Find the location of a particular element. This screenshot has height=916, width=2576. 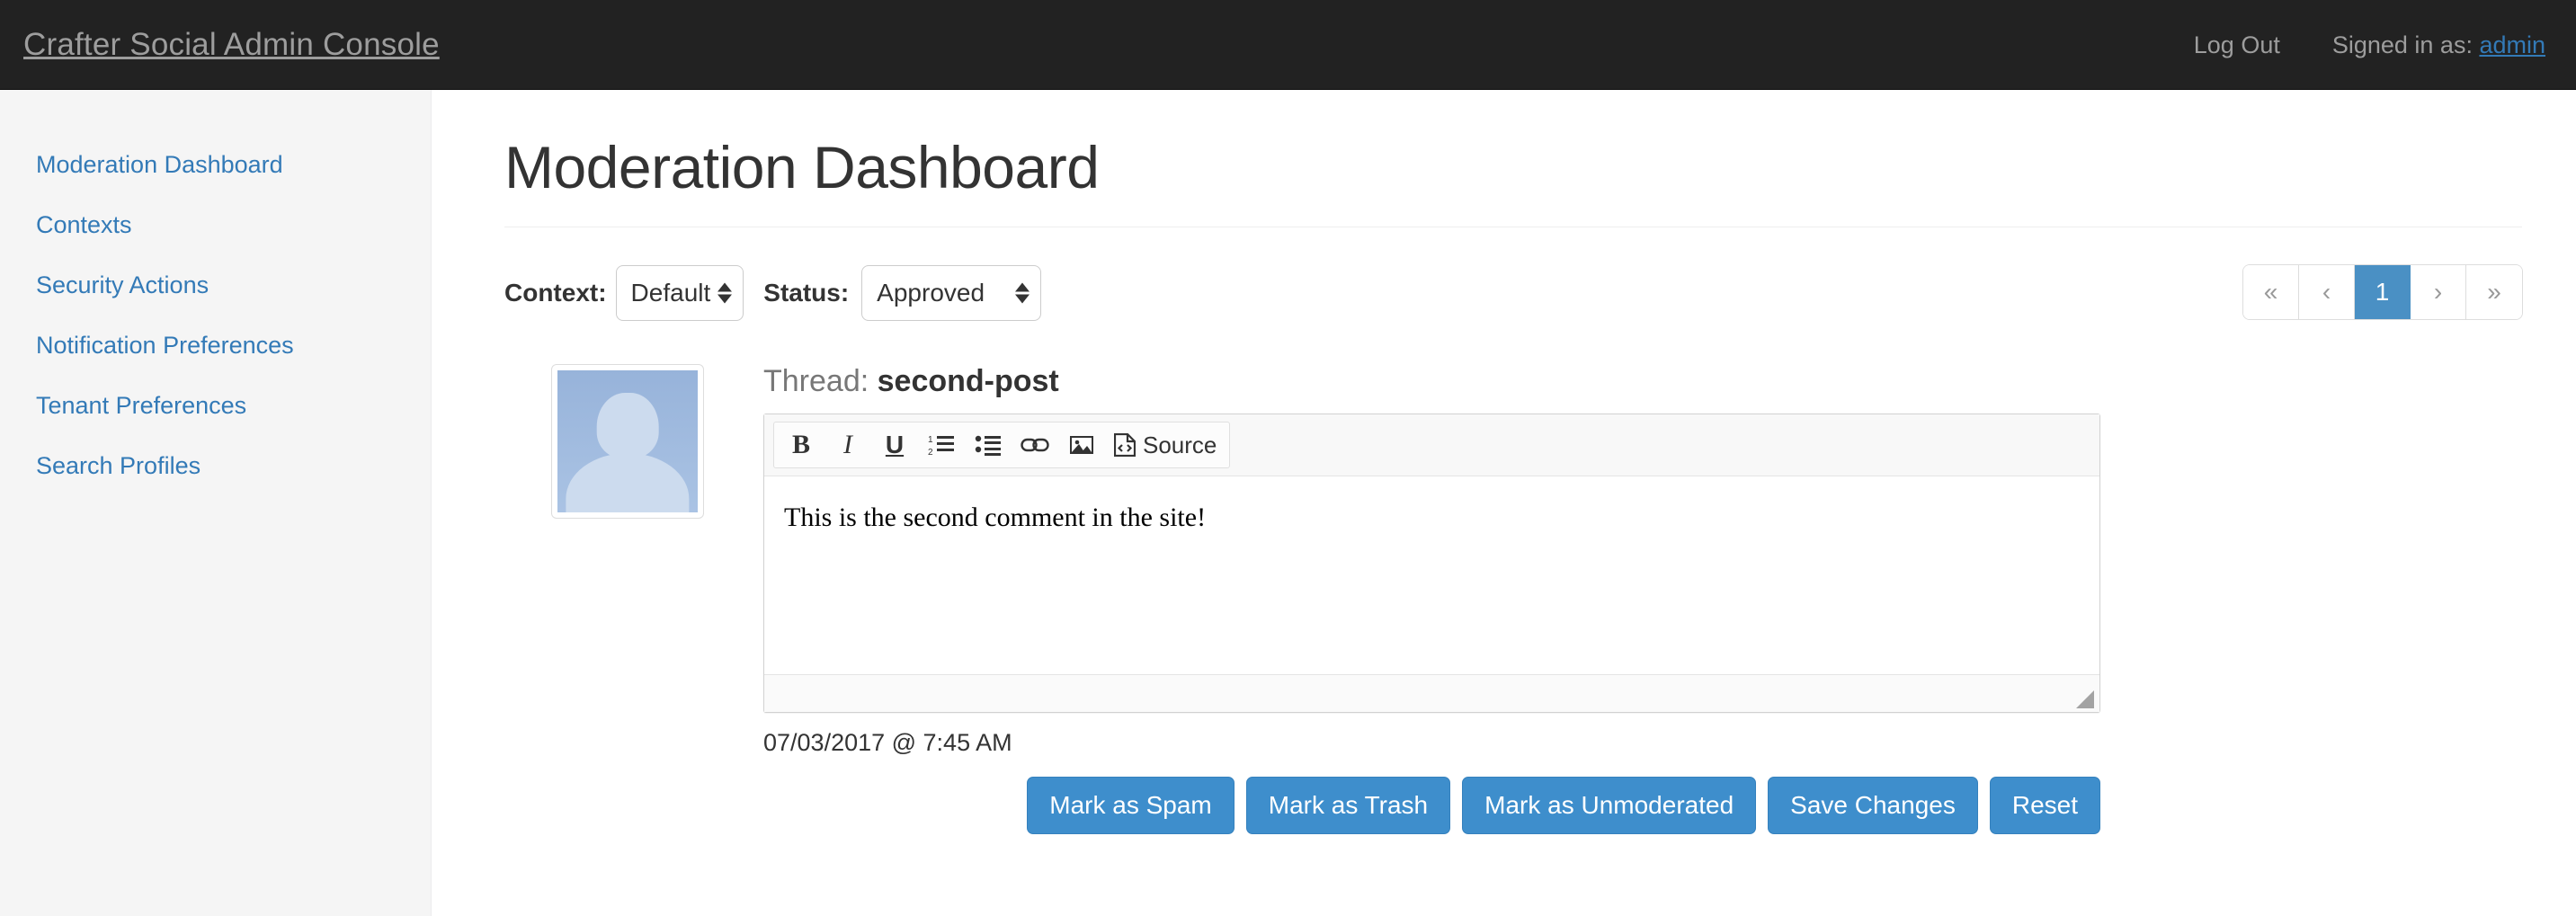

editor-content-area: This is the second comment in the site! is located at coordinates (1431, 575).